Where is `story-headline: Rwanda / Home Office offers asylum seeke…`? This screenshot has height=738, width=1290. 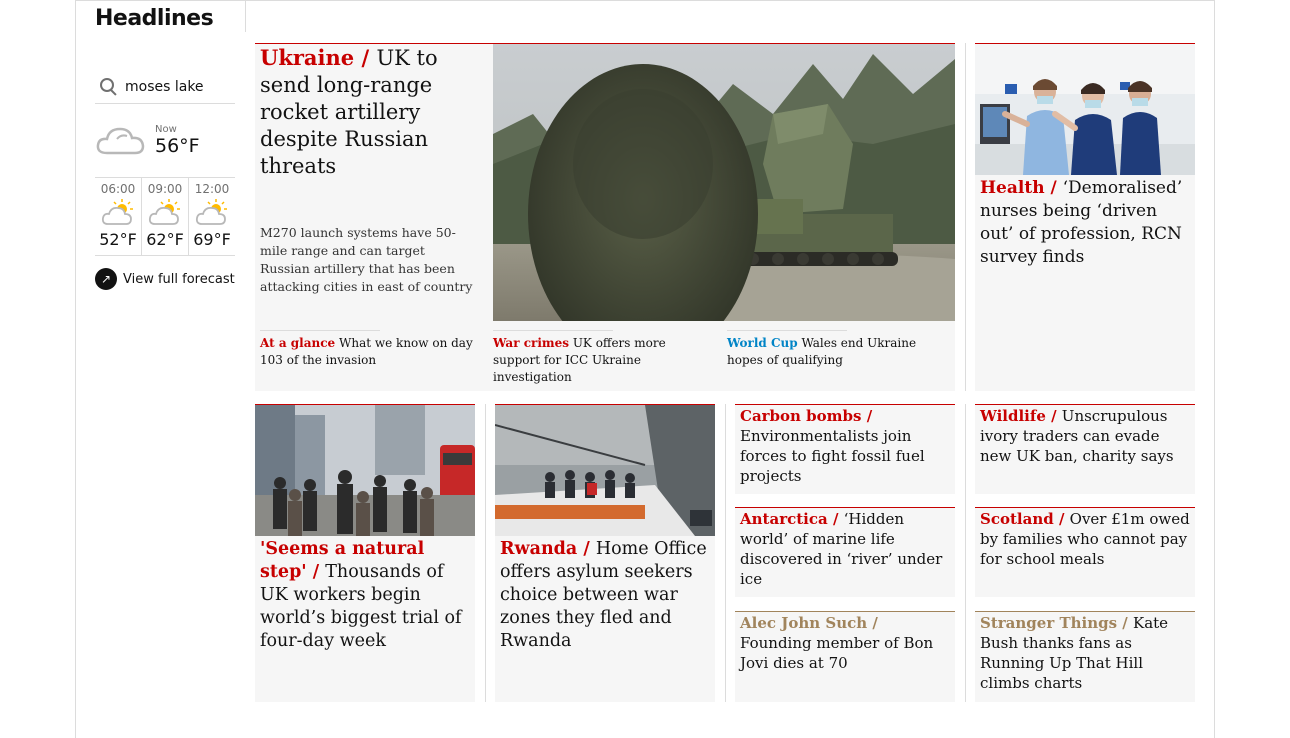
story-headline: Rwanda / Home Office offers asylum seeke… is located at coordinates (606, 595).